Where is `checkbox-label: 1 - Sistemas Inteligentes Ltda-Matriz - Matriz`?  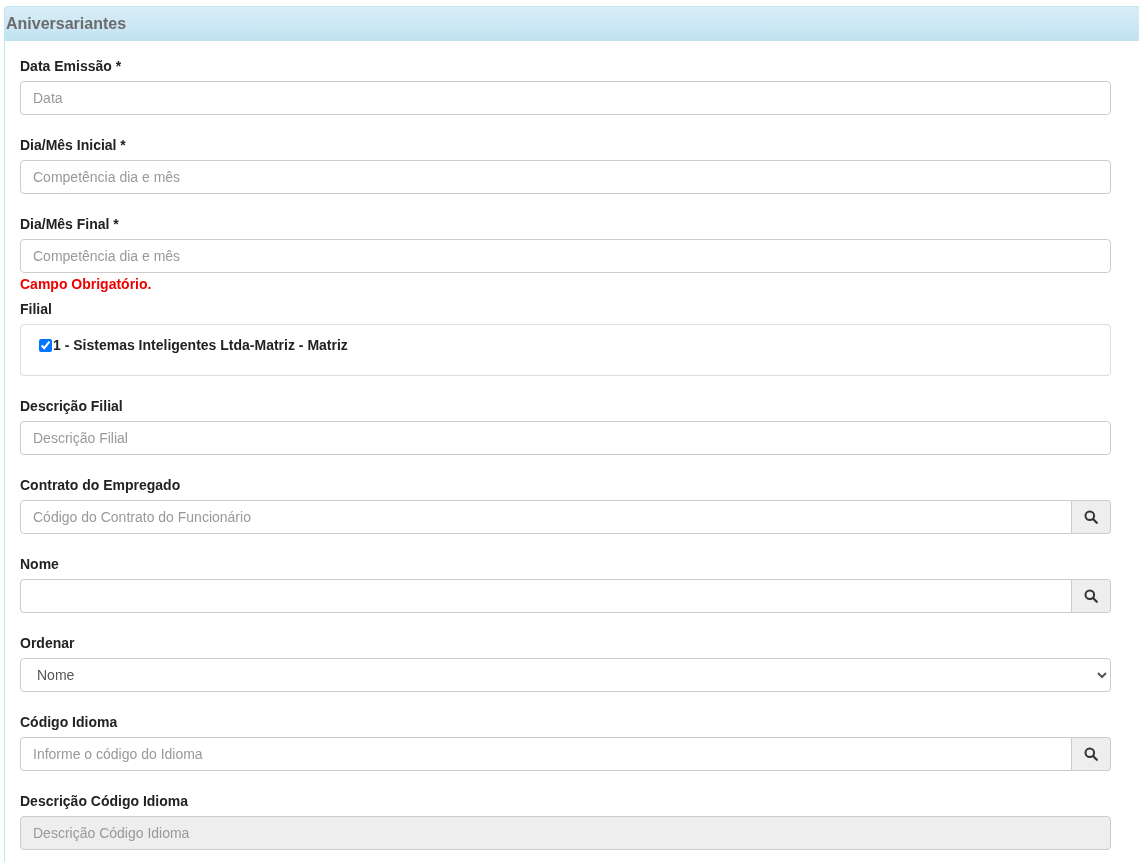 checkbox-label: 1 - Sistemas Inteligentes Ltda-Matriz - Matriz is located at coordinates (200, 345).